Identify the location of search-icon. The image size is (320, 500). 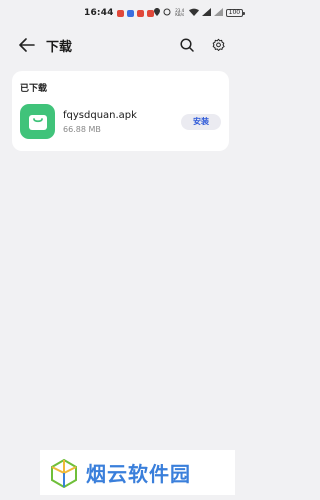
(187, 45).